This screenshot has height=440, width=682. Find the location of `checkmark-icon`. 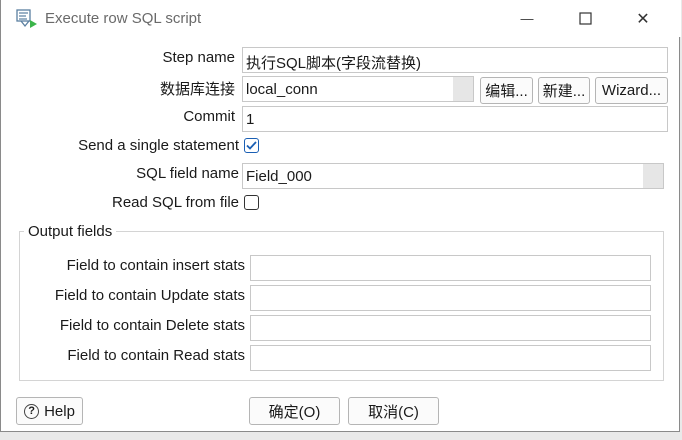

checkmark-icon is located at coordinates (251, 145).